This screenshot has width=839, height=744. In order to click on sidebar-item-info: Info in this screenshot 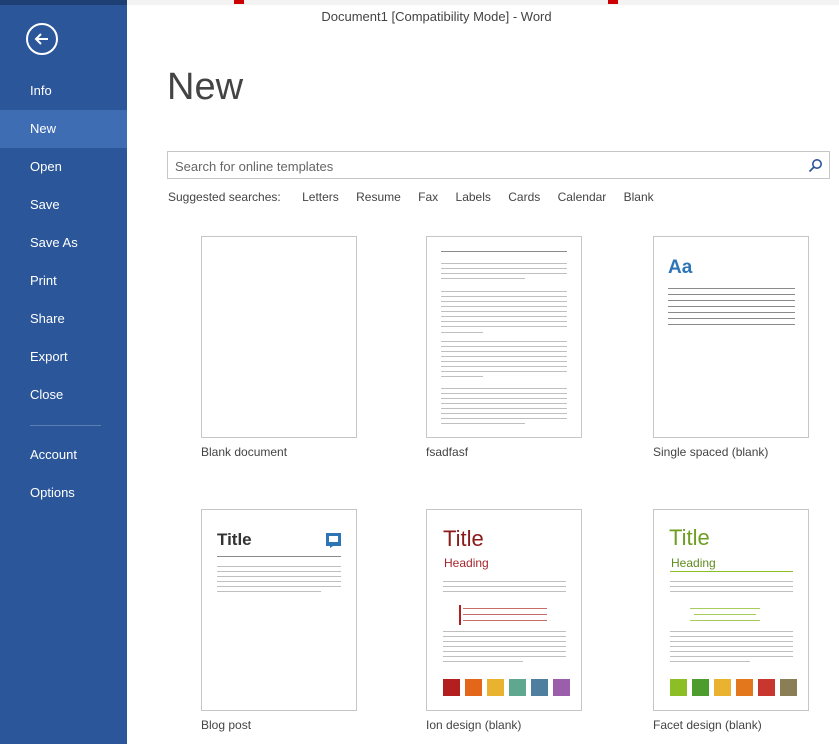, I will do `click(63, 91)`.